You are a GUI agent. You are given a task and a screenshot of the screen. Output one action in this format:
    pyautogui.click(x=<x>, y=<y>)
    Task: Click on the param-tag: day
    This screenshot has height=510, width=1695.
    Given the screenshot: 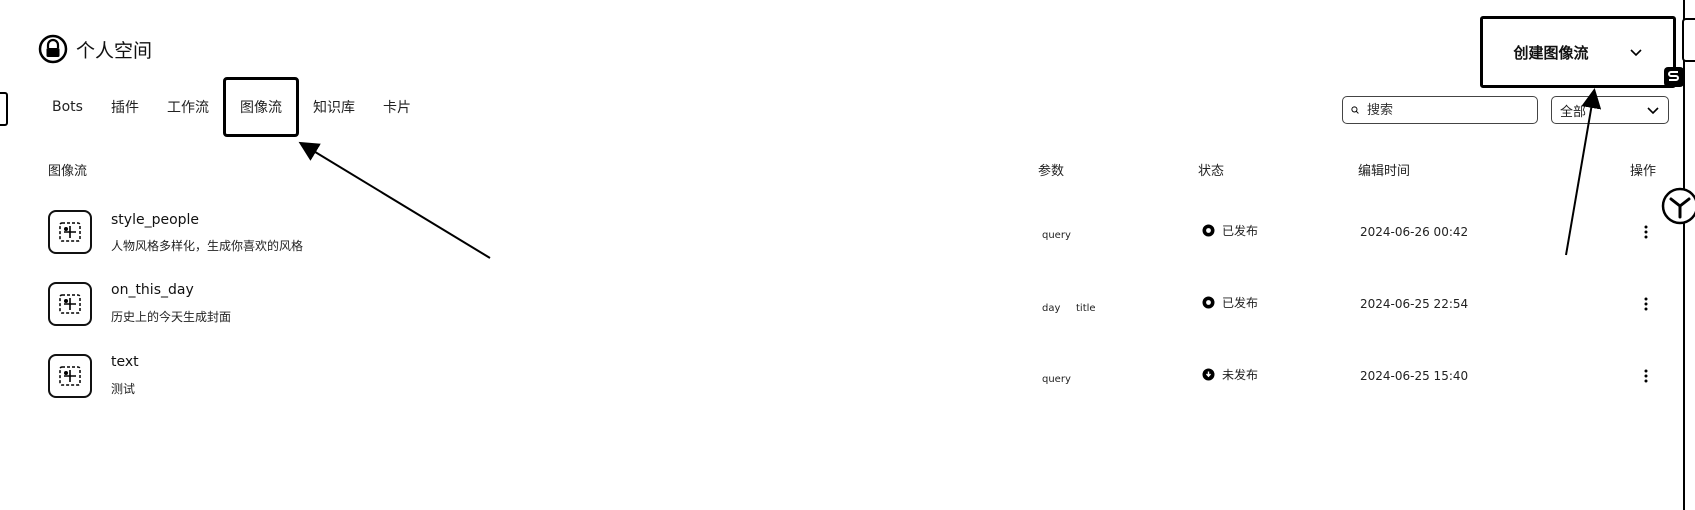 What is the action you would take?
    pyautogui.click(x=1051, y=308)
    